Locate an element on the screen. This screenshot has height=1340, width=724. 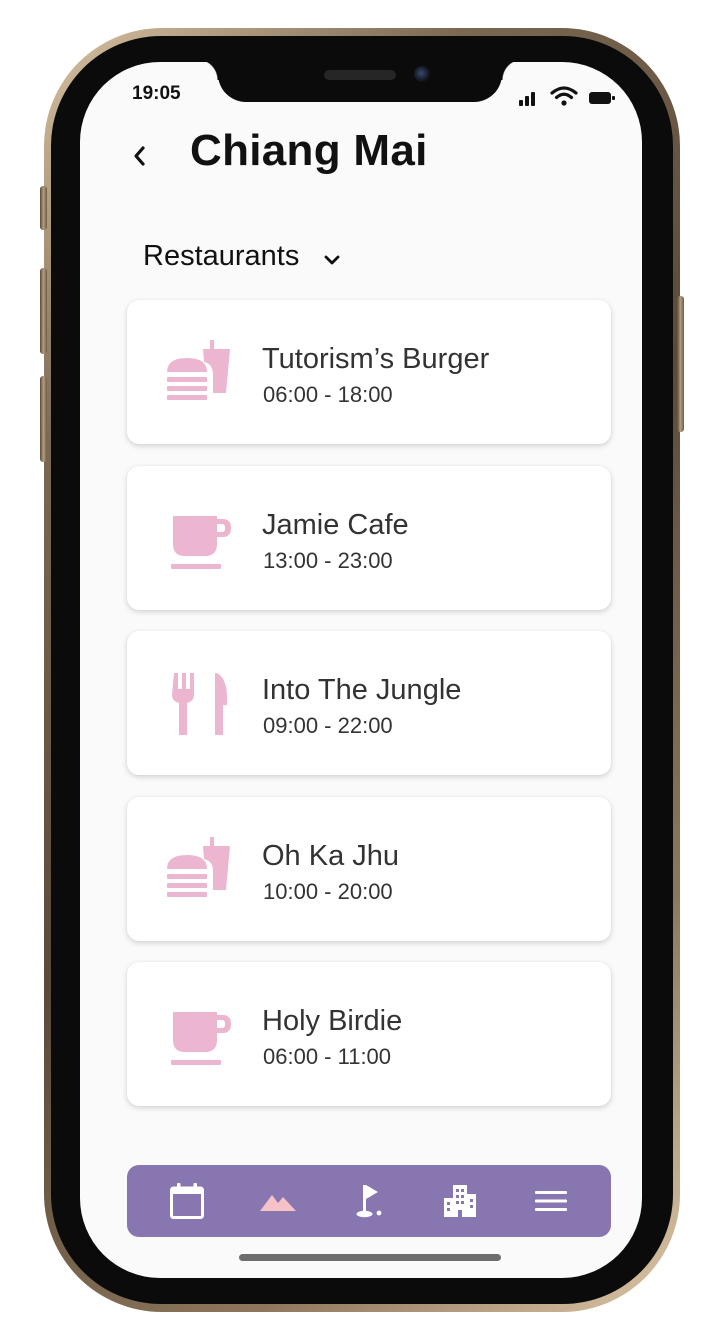
nav-calendar is located at coordinates (187, 1201).